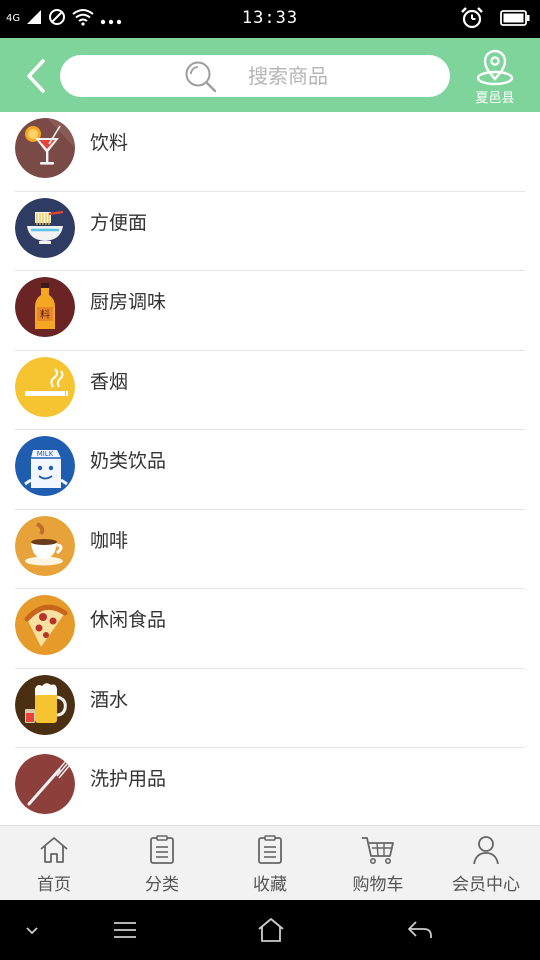 This screenshot has width=540, height=960. I want to click on category-item-cigarettes: 香烟, so click(270, 390).